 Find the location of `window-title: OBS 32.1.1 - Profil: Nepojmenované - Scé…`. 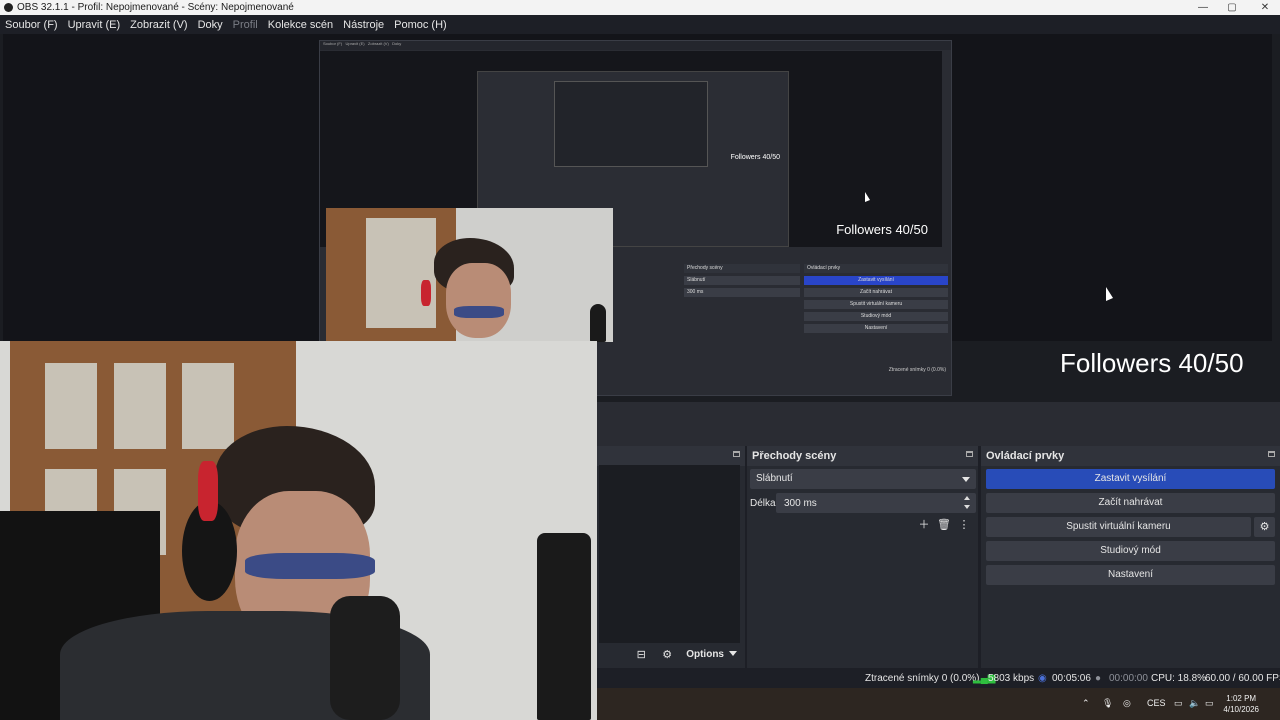

window-title: OBS 32.1.1 - Profil: Nepojmenované - Scé… is located at coordinates (155, 7).